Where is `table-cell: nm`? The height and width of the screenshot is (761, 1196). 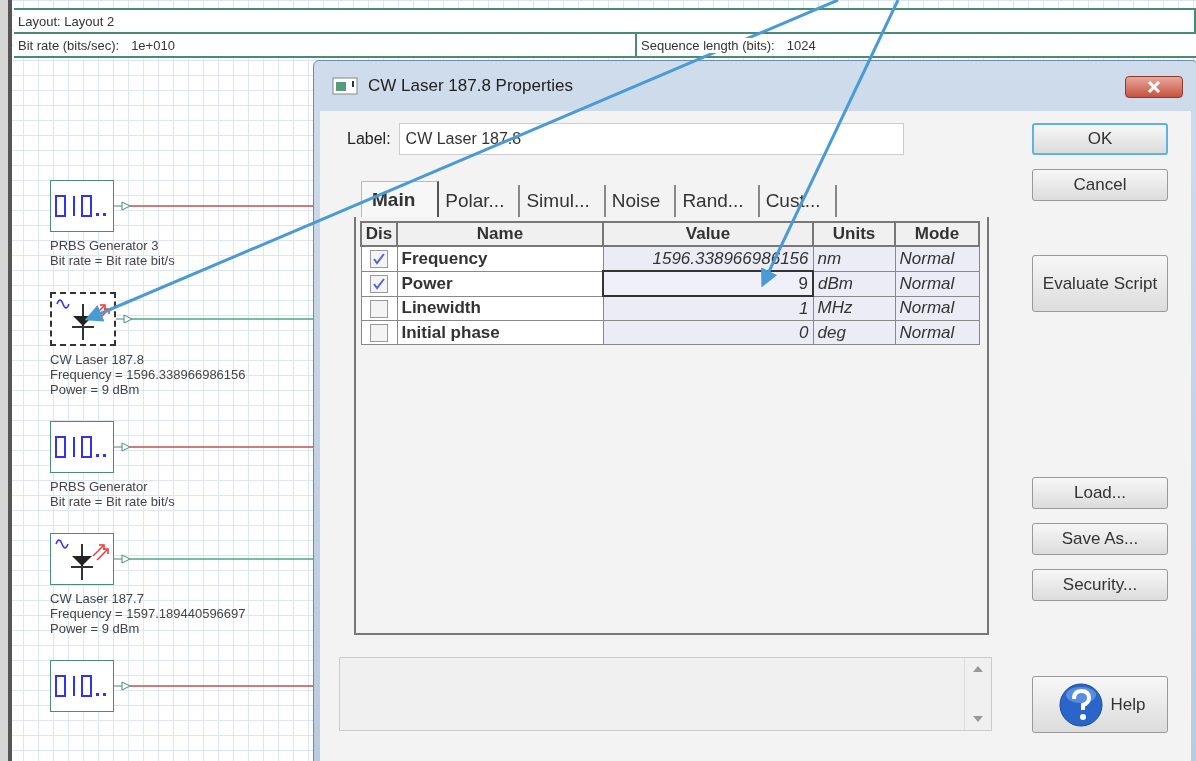 table-cell: nm is located at coordinates (854, 258).